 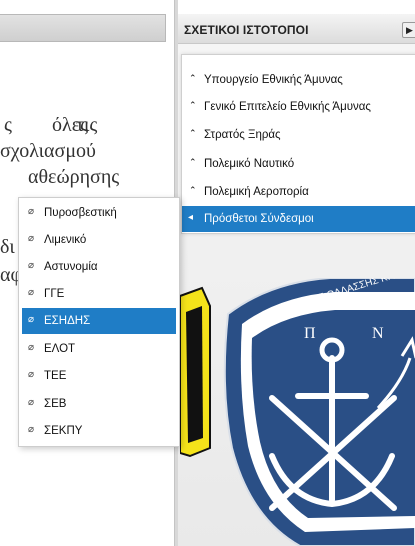 What do you see at coordinates (287, 107) in the screenshot?
I see `menu-item-label: Γενικό Επιτελείο Εθνικής Άμυνας` at bounding box center [287, 107].